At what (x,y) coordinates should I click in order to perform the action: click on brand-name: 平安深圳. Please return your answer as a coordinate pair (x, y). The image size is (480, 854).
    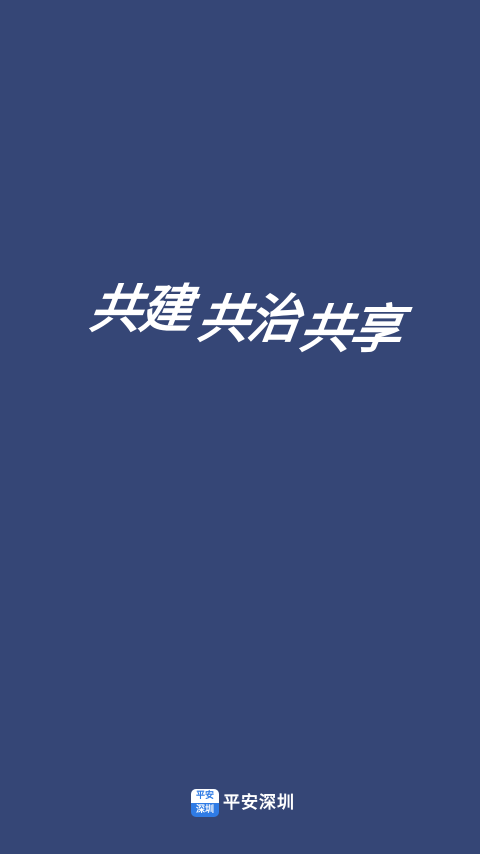
    Looking at the image, I should click on (259, 803).